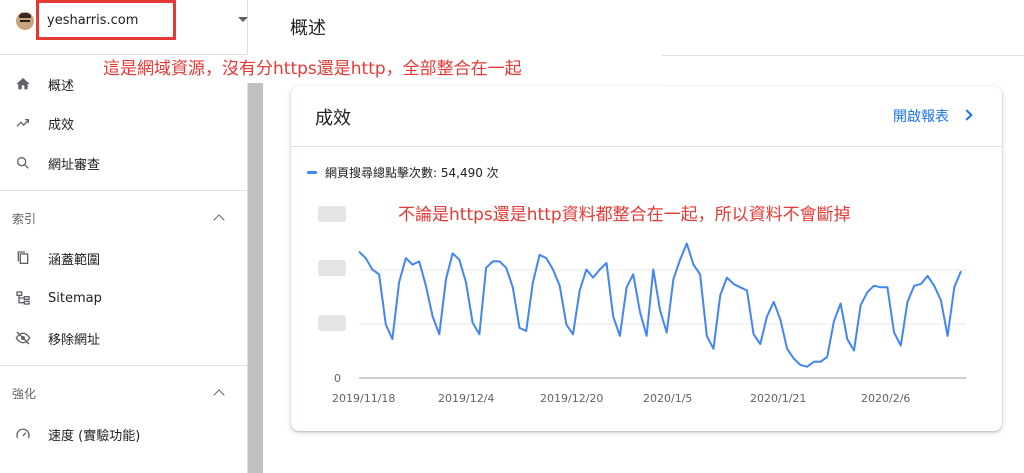 The height and width of the screenshot is (473, 1024). Describe the element at coordinates (571, 398) in the screenshot. I see `x-tick-label: 2019/12/20` at that location.